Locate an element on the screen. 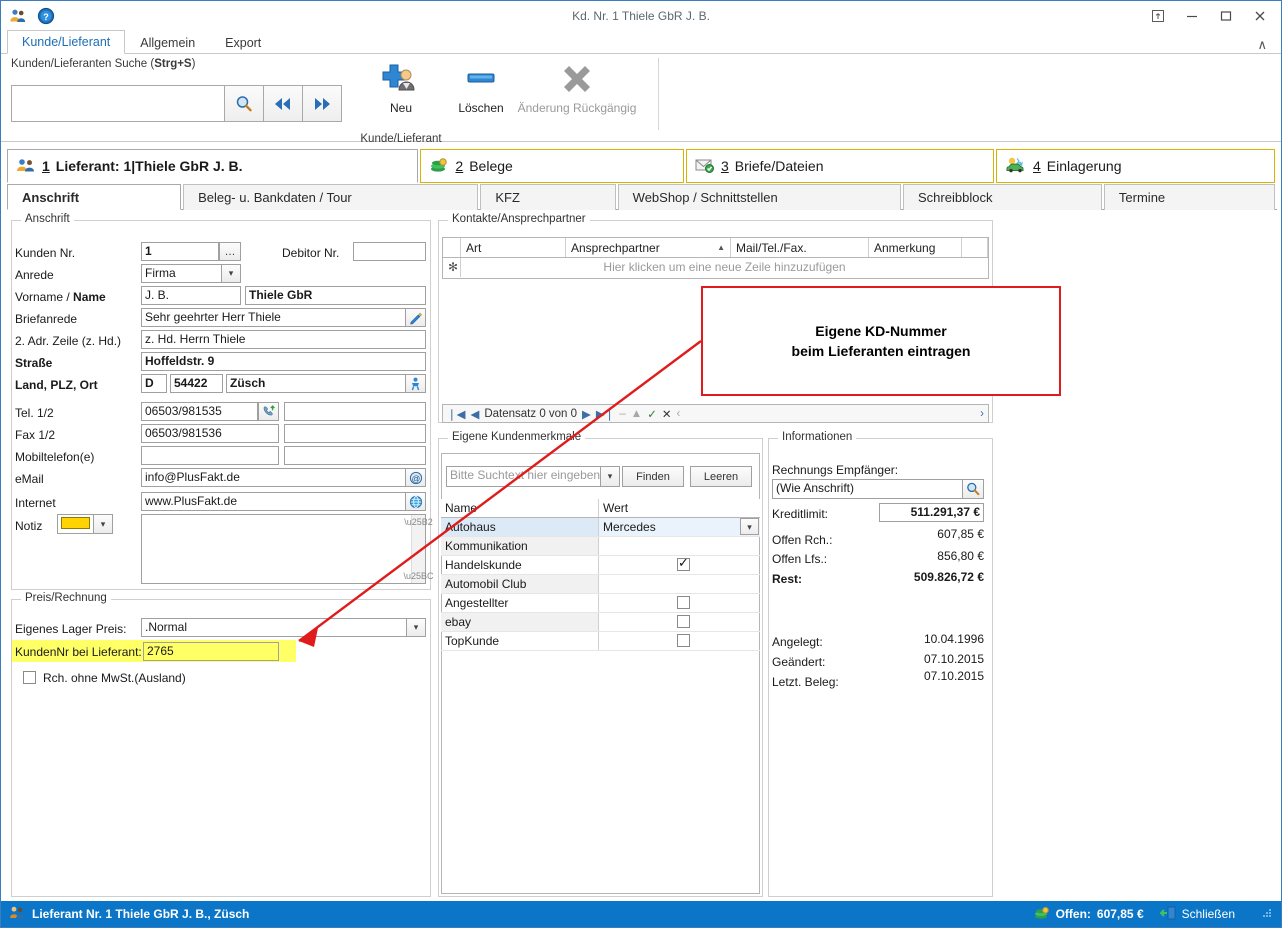 The image size is (1282, 929). doc-tab-briefe-dateien: 3 Briefe/Dateien is located at coordinates (839, 166).